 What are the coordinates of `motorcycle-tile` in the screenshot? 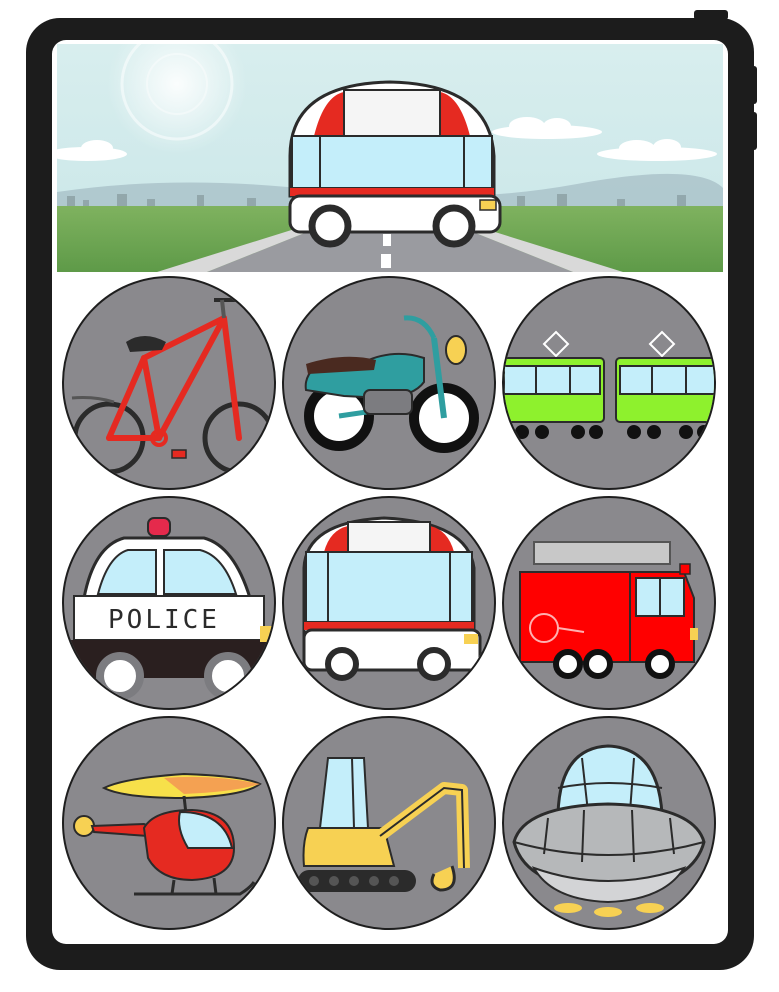 It's located at (389, 383).